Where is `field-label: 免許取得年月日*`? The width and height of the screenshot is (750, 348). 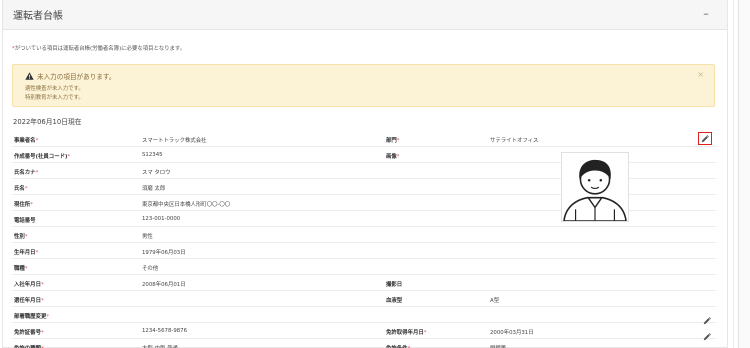
field-label: 免許取得年月日* is located at coordinates (406, 332).